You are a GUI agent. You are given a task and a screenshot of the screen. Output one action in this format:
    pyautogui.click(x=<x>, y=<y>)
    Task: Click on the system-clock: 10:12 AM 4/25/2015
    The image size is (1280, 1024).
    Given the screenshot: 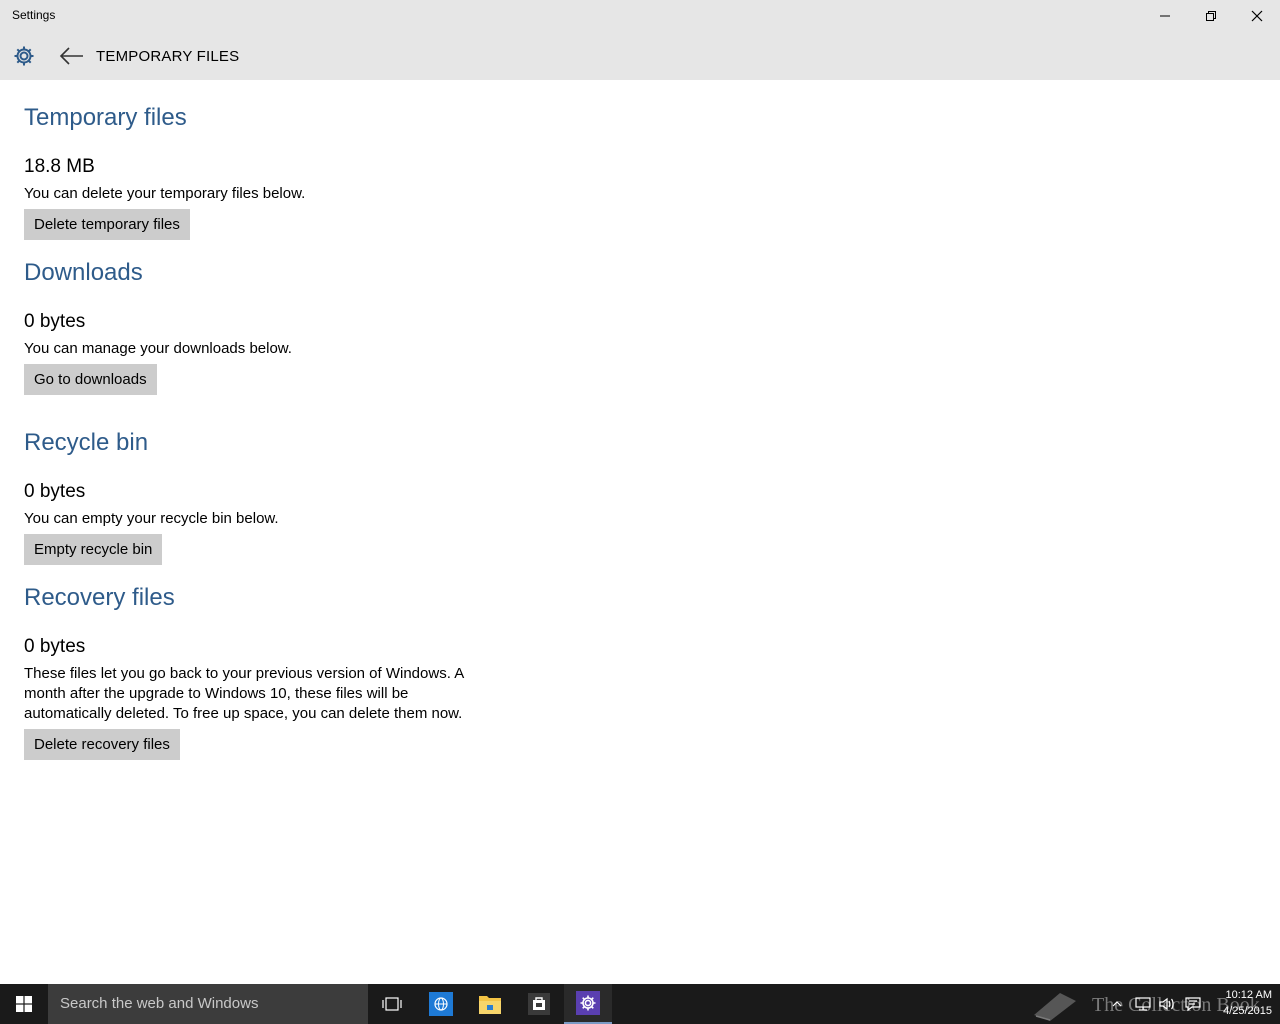 What is the action you would take?
    pyautogui.click(x=1239, y=1003)
    